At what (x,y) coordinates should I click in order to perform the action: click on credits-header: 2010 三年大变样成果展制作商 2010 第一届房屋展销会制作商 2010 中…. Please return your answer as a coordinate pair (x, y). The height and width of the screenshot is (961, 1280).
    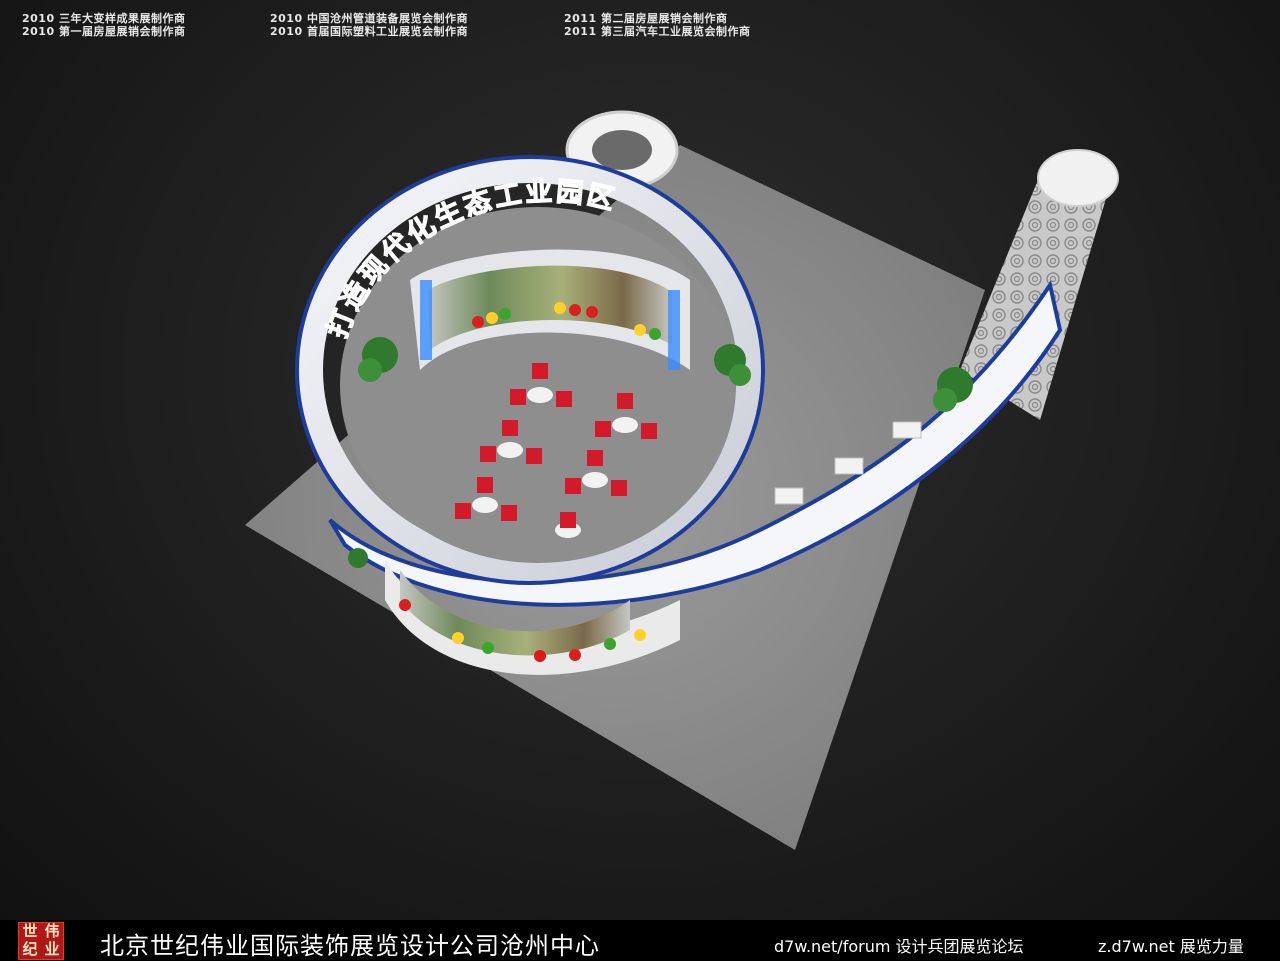
    Looking at the image, I should click on (640, 26).